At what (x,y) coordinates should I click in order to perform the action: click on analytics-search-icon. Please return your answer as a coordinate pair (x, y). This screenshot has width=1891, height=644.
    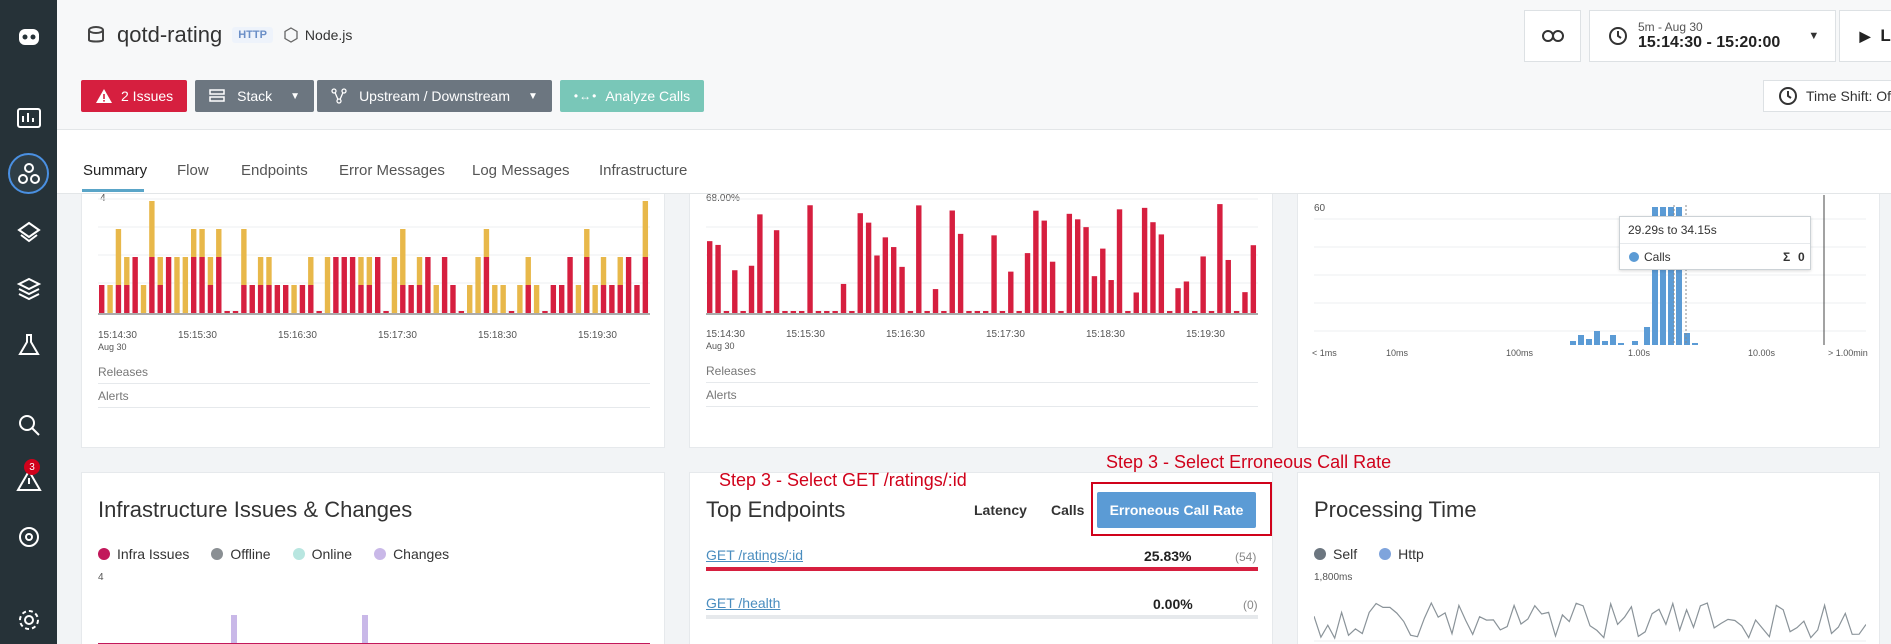
    Looking at the image, I should click on (28, 424).